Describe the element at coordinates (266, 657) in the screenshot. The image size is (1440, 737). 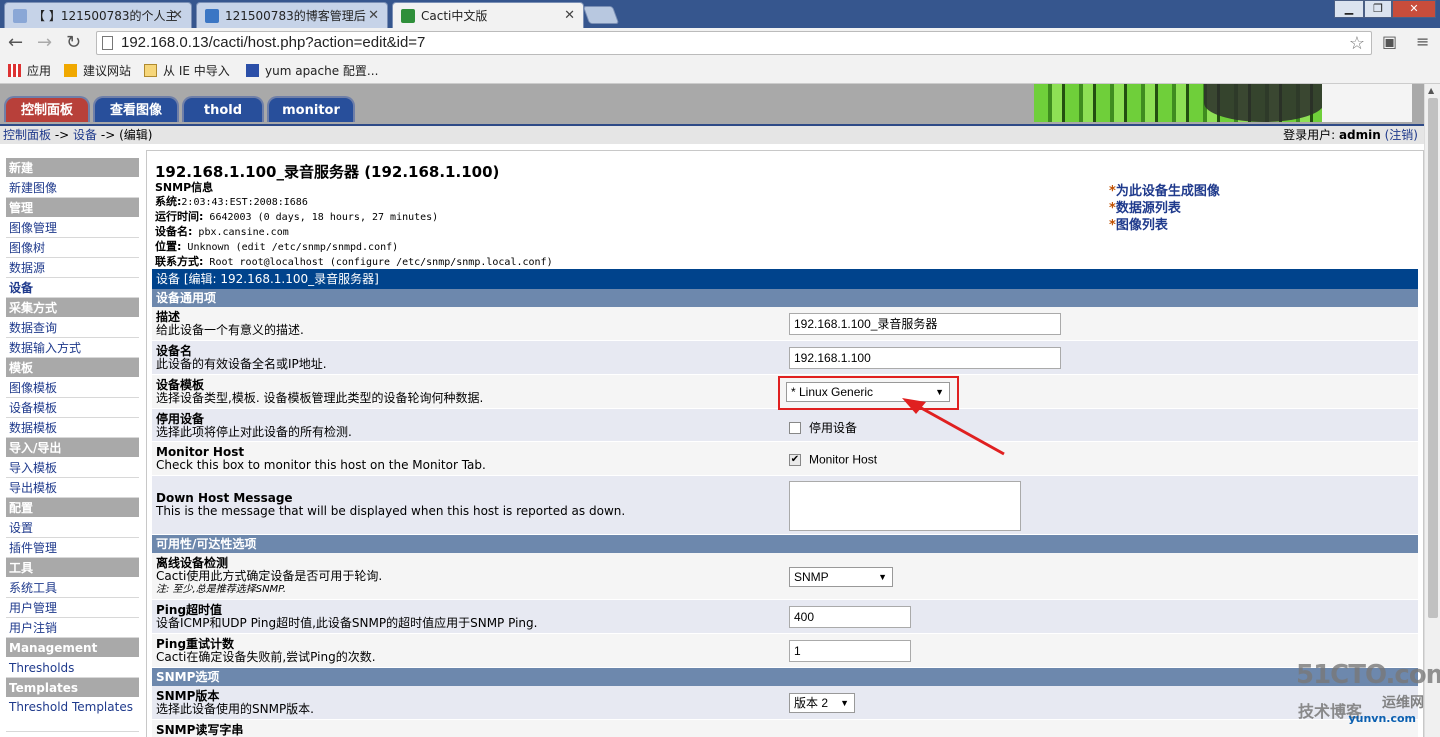
I see `field-help: Cacti在确定设备失败前,尝试Ping的次数.` at that location.